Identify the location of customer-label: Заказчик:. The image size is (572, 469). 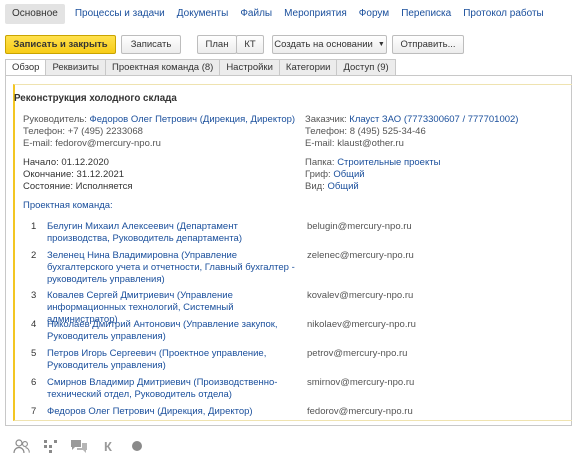
(326, 119).